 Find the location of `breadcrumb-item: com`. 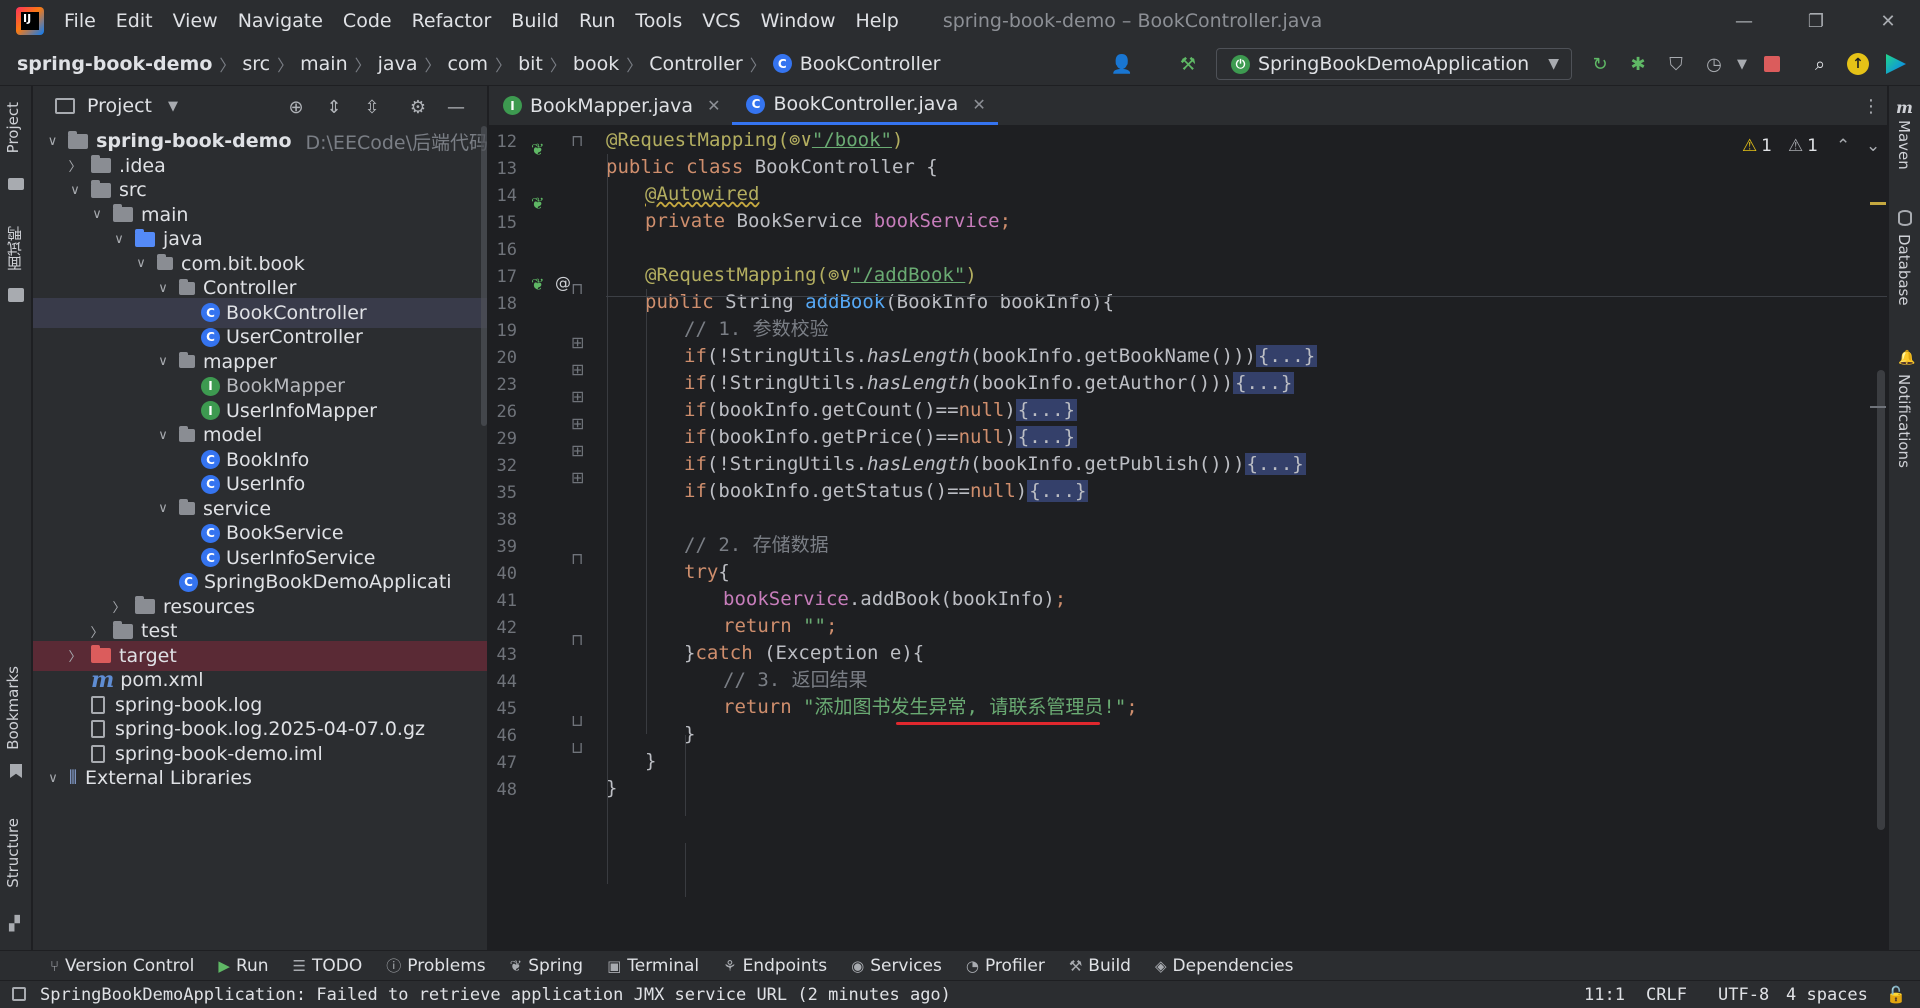

breadcrumb-item: com is located at coordinates (467, 64).